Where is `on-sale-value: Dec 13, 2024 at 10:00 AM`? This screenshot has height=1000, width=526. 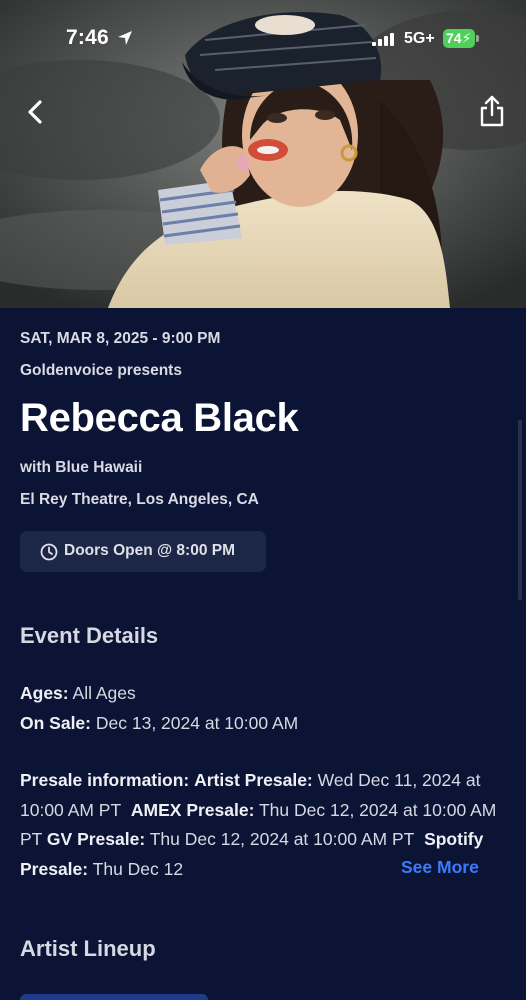 on-sale-value: Dec 13, 2024 at 10:00 AM is located at coordinates (197, 723).